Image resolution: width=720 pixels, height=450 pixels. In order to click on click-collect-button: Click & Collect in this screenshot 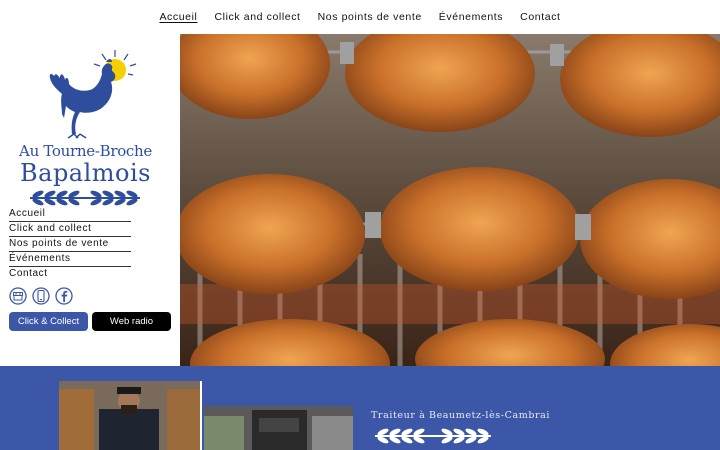, I will do `click(48, 321)`.